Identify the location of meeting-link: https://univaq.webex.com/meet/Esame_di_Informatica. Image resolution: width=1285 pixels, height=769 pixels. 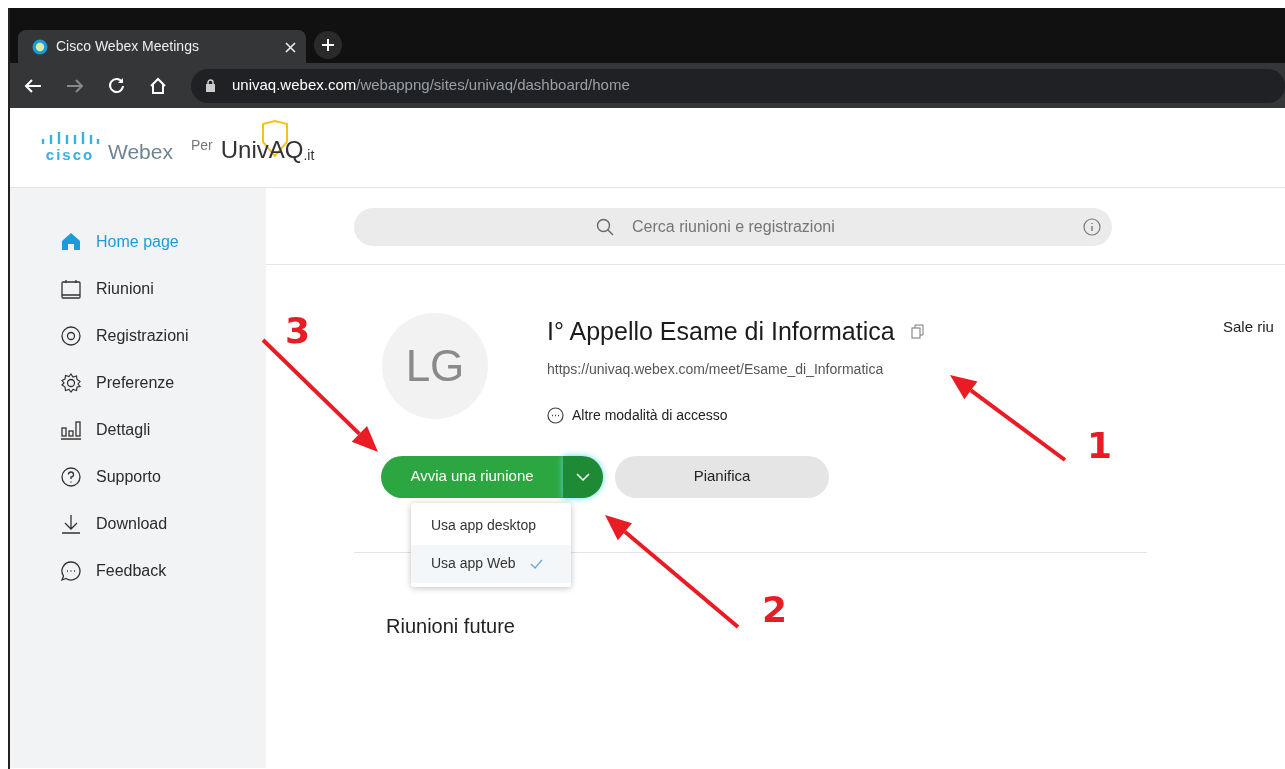
(735, 369).